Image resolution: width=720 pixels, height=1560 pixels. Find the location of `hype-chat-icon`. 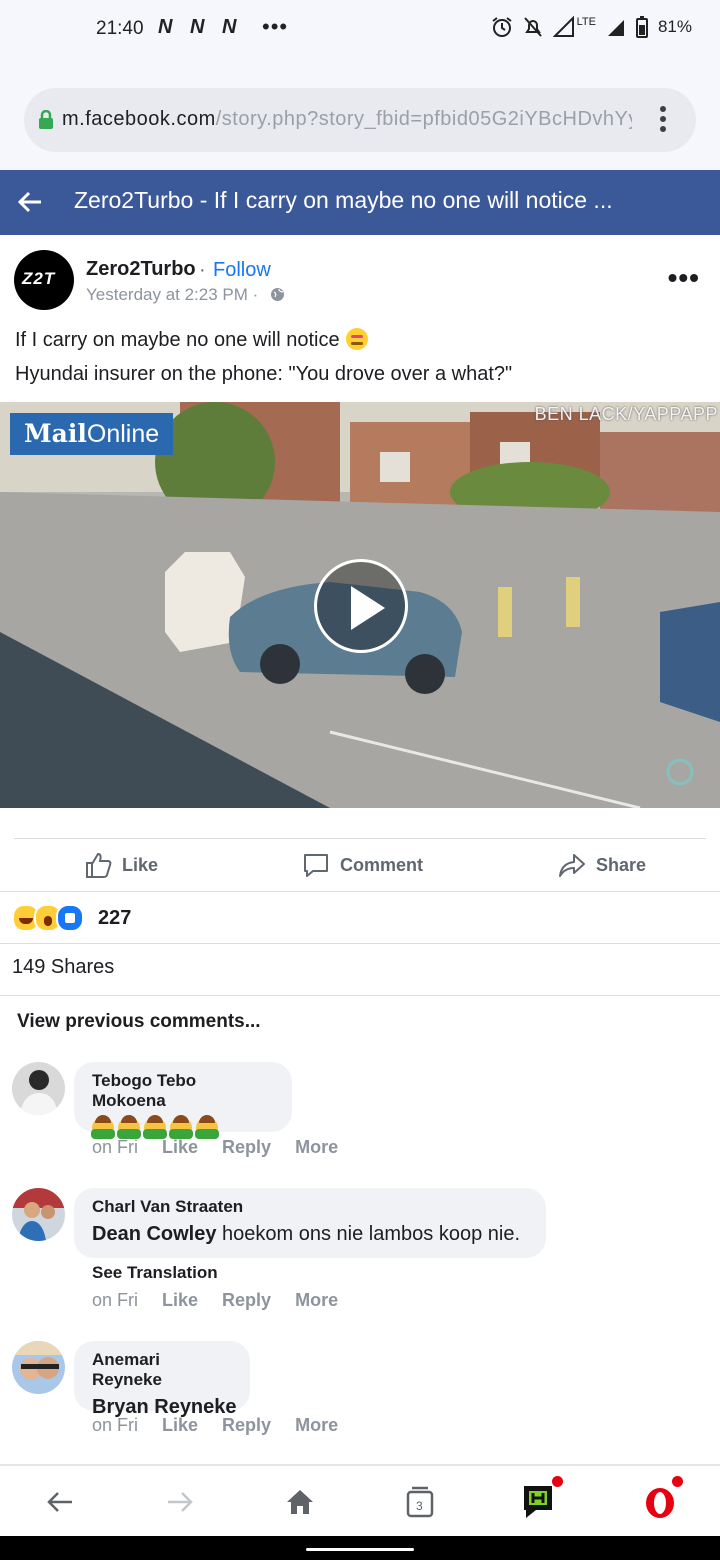

hype-chat-icon is located at coordinates (538, 1502).